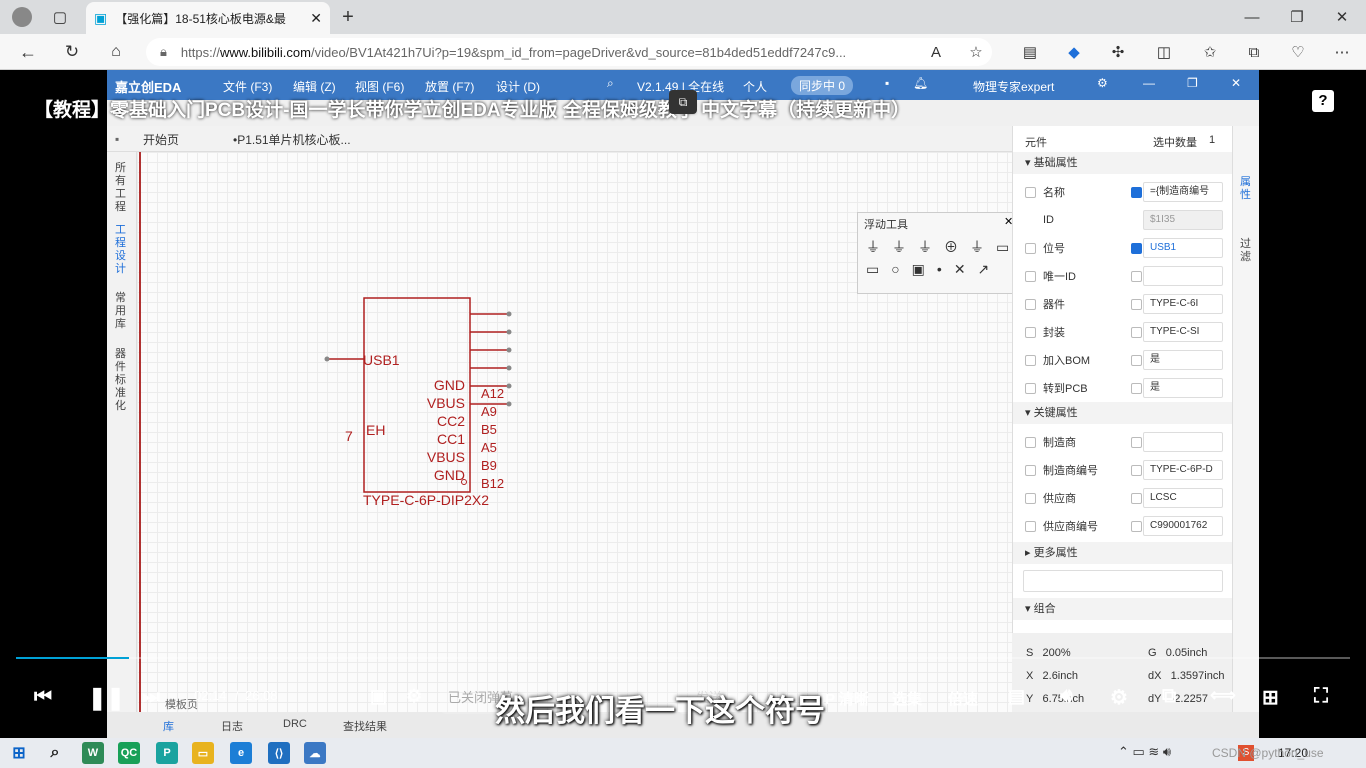 Image resolution: width=1366 pixels, height=768 pixels. I want to click on close-tab-icon: ✕, so click(316, 18).